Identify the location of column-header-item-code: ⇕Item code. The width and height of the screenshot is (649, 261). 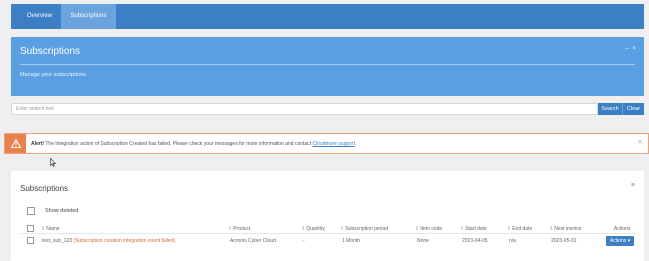
(428, 229).